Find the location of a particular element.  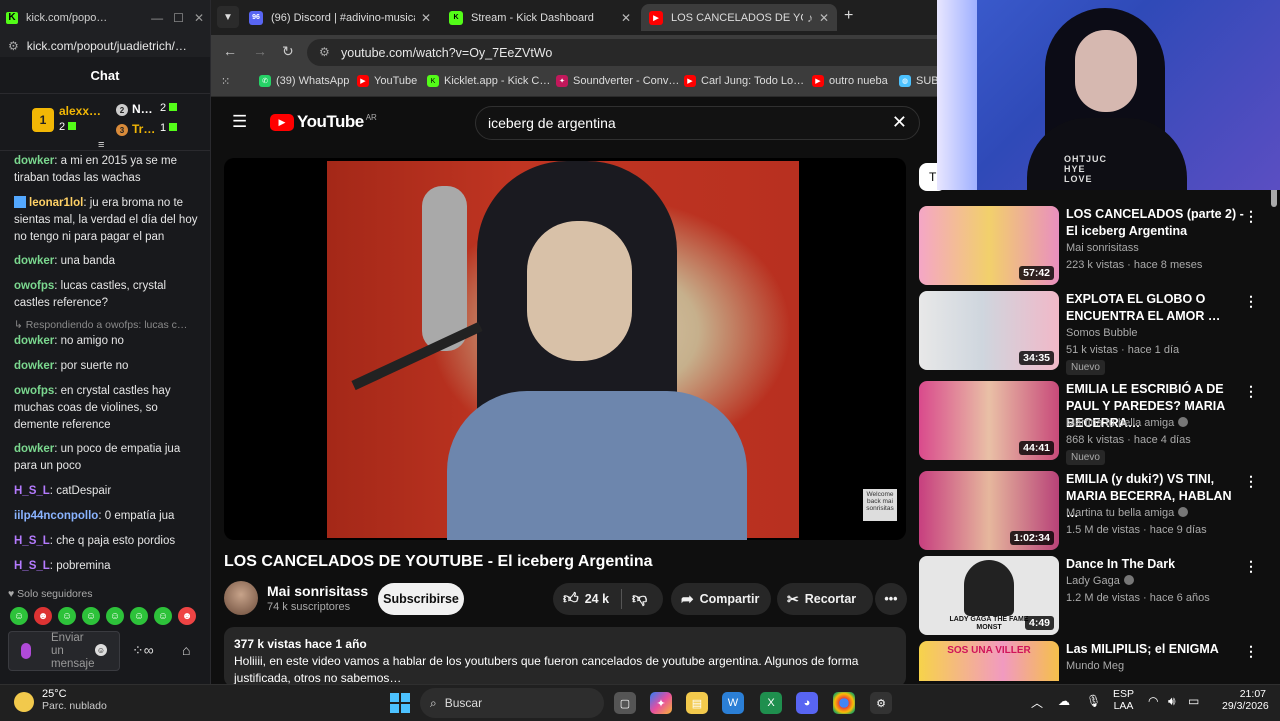

mic-icon is located at coordinates (26, 651).